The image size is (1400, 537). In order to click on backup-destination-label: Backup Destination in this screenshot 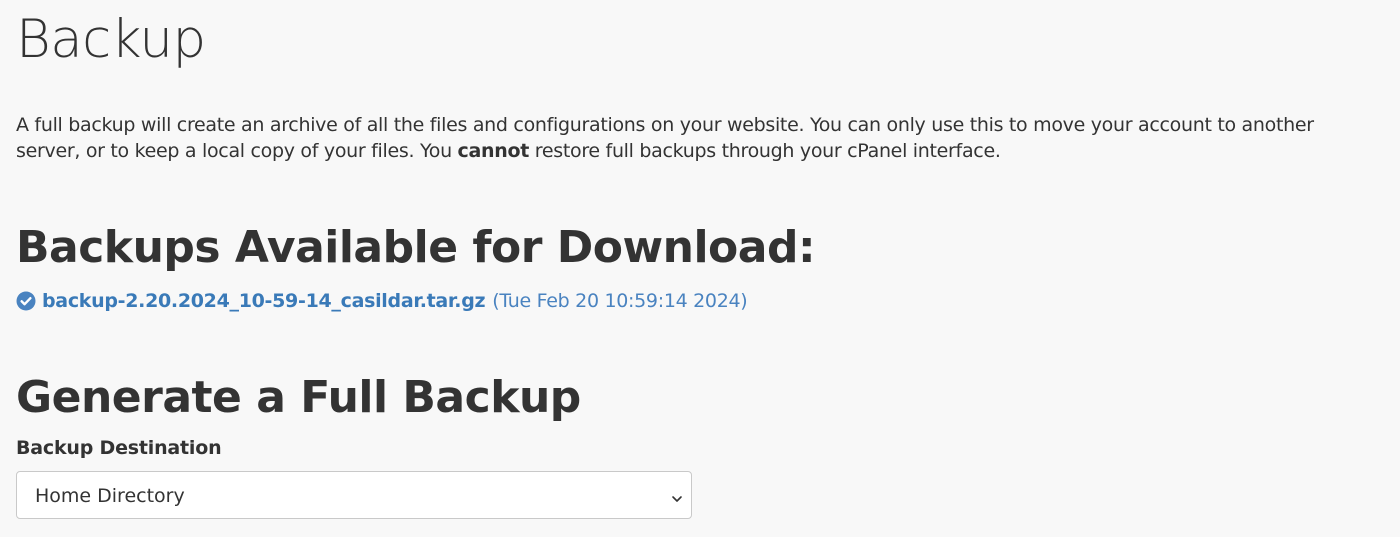, I will do `click(119, 448)`.